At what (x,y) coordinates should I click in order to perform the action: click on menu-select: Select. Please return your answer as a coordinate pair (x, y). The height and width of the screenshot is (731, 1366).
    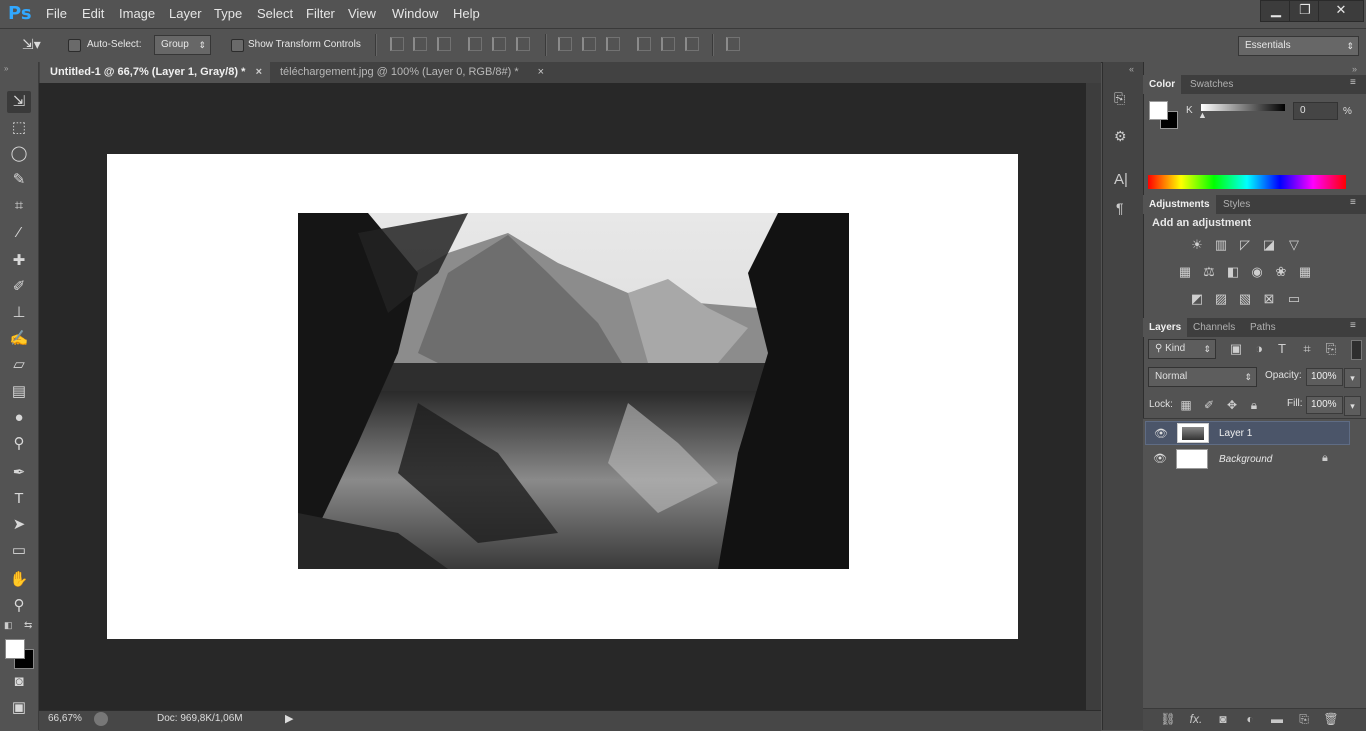
    Looking at the image, I should click on (275, 13).